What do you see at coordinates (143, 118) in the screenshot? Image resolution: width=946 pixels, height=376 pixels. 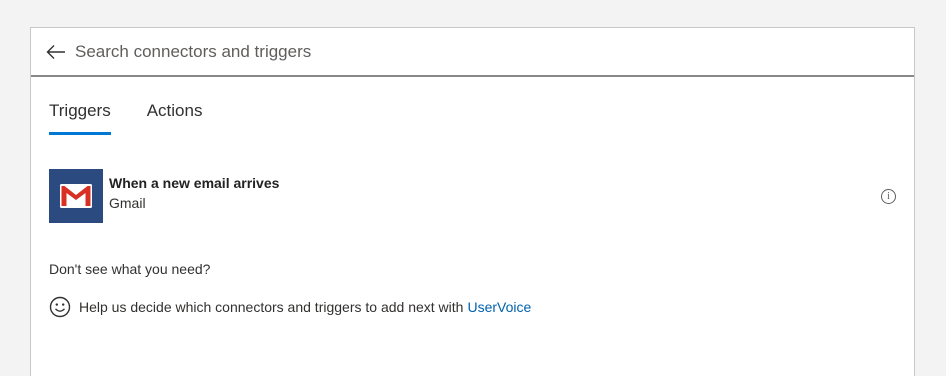 I see `tab-bar: Triggers Actions` at bounding box center [143, 118].